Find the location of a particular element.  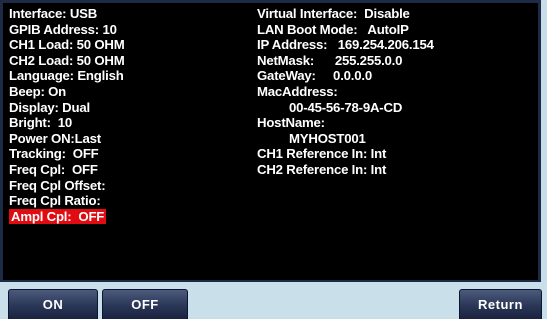

interface-setting: Interface: USB is located at coordinates (53, 13).